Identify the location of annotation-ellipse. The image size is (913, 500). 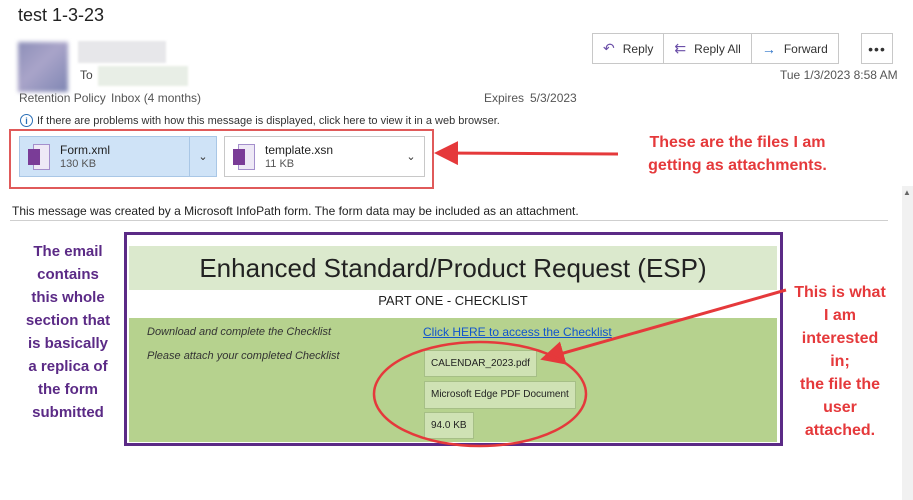
(480, 394).